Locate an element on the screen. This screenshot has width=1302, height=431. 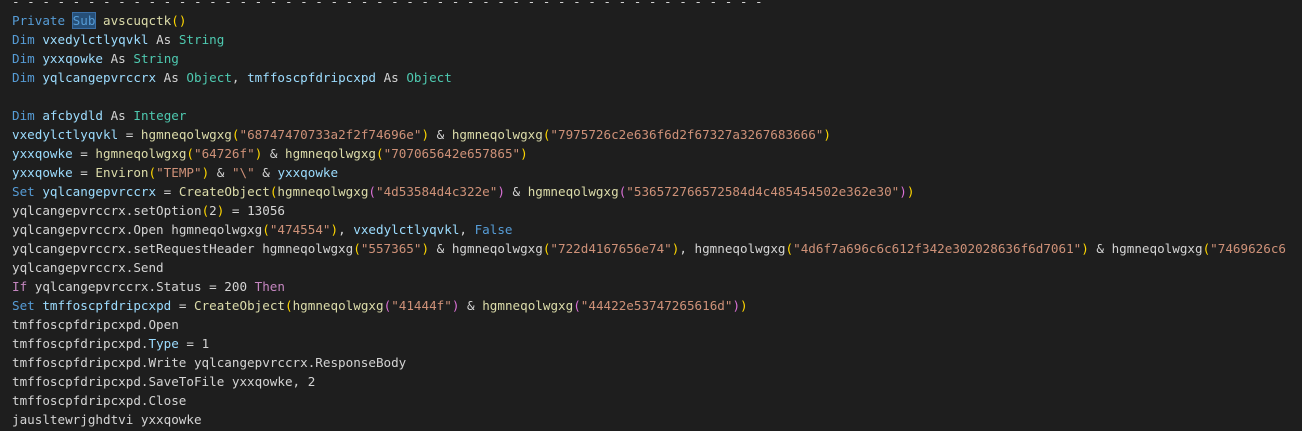
code-token: "722d4167656e74" is located at coordinates (611, 248).